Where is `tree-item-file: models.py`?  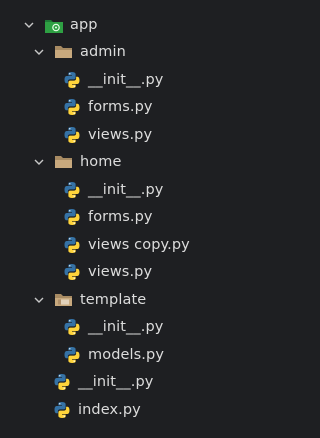 tree-item-file: models.py is located at coordinates (144, 355).